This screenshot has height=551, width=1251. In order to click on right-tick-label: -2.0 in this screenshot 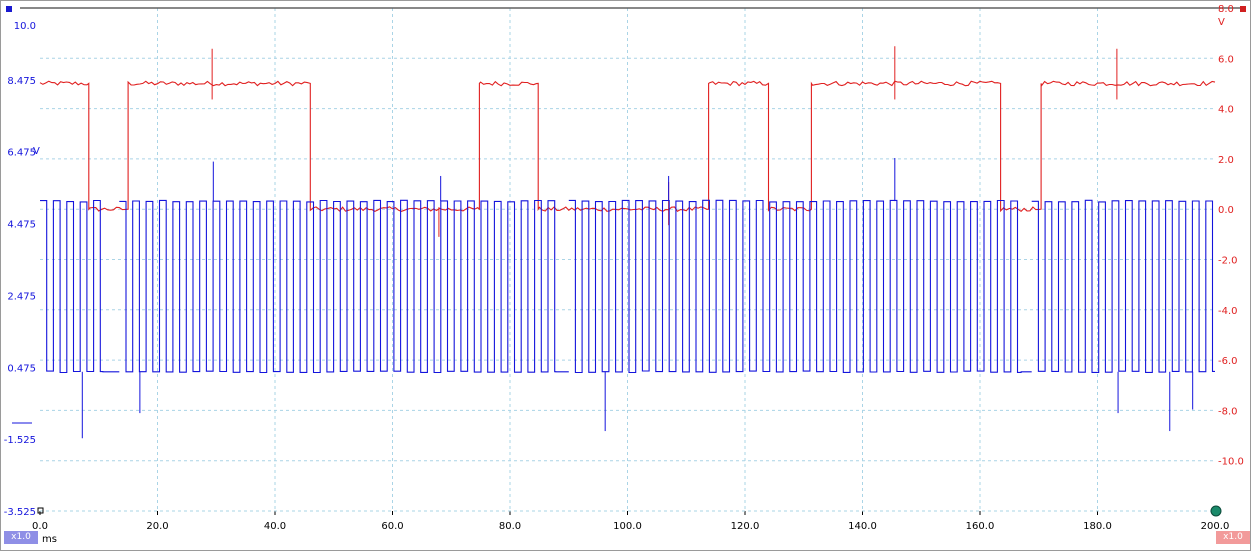, I will do `click(1228, 261)`.